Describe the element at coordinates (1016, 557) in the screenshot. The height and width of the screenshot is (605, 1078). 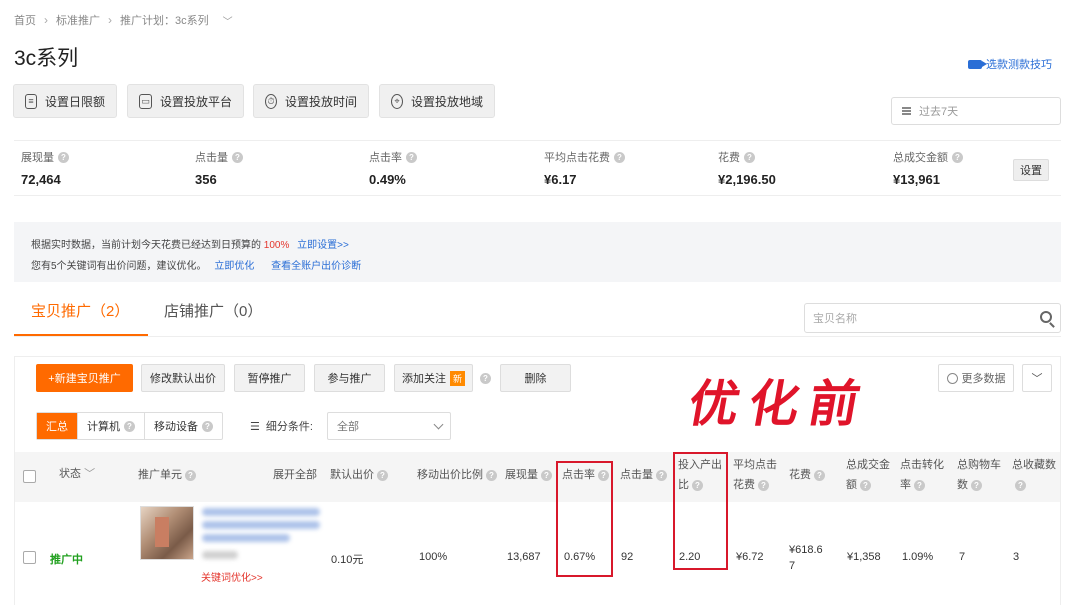
I see `row-favorites: 3` at that location.